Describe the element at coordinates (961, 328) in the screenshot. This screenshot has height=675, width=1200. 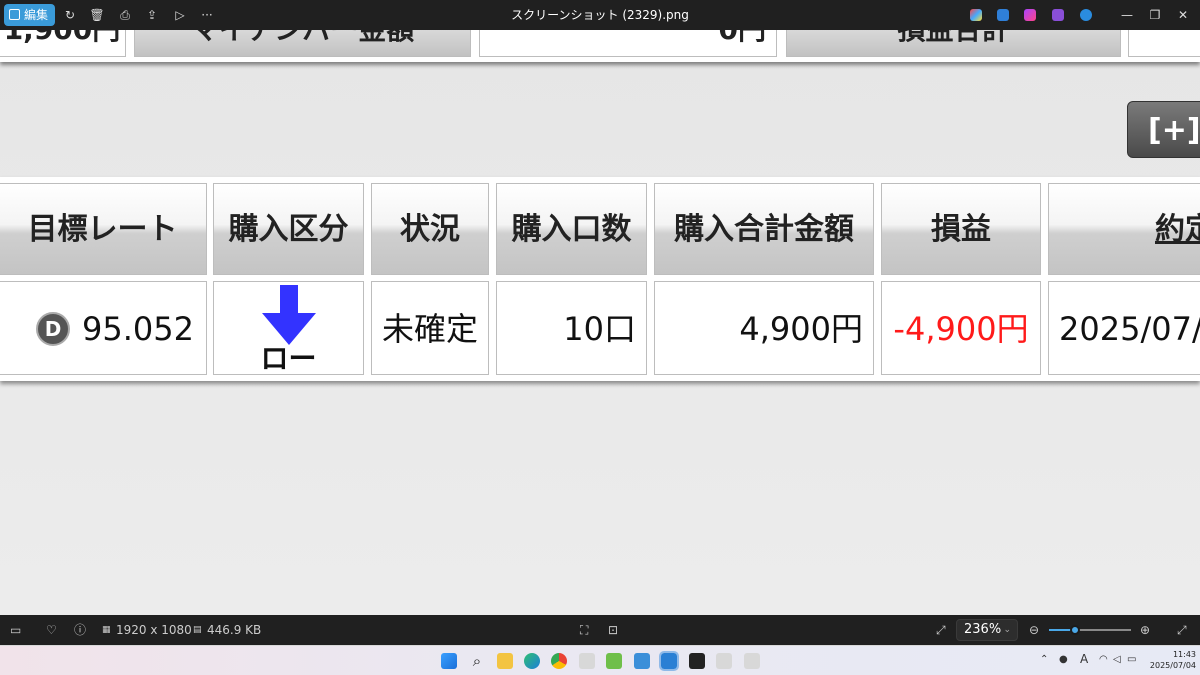
I see `cell-profit-loss: -4,900円` at that location.